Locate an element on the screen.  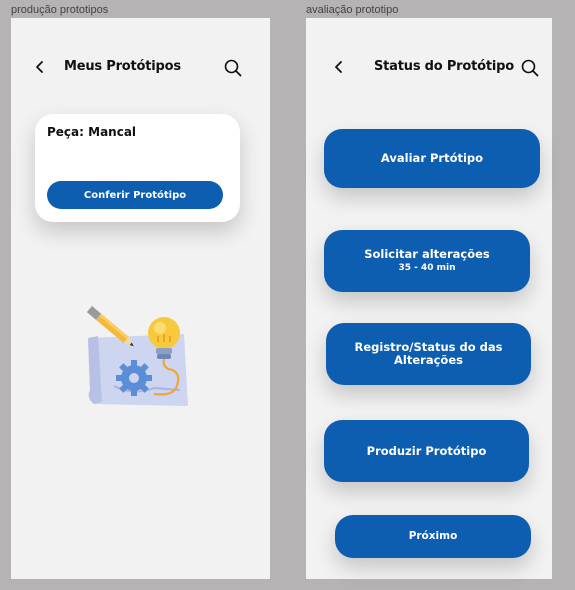
evaluate-prototype-label: Avaliar Prtótipo is located at coordinates (432, 158).